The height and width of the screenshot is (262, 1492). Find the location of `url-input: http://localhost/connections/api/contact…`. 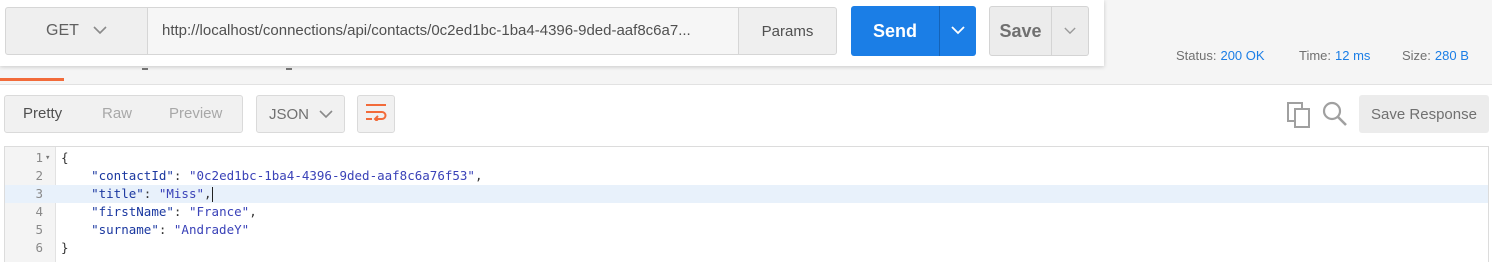

url-input: http://localhost/connections/api/contact… is located at coordinates (443, 31).